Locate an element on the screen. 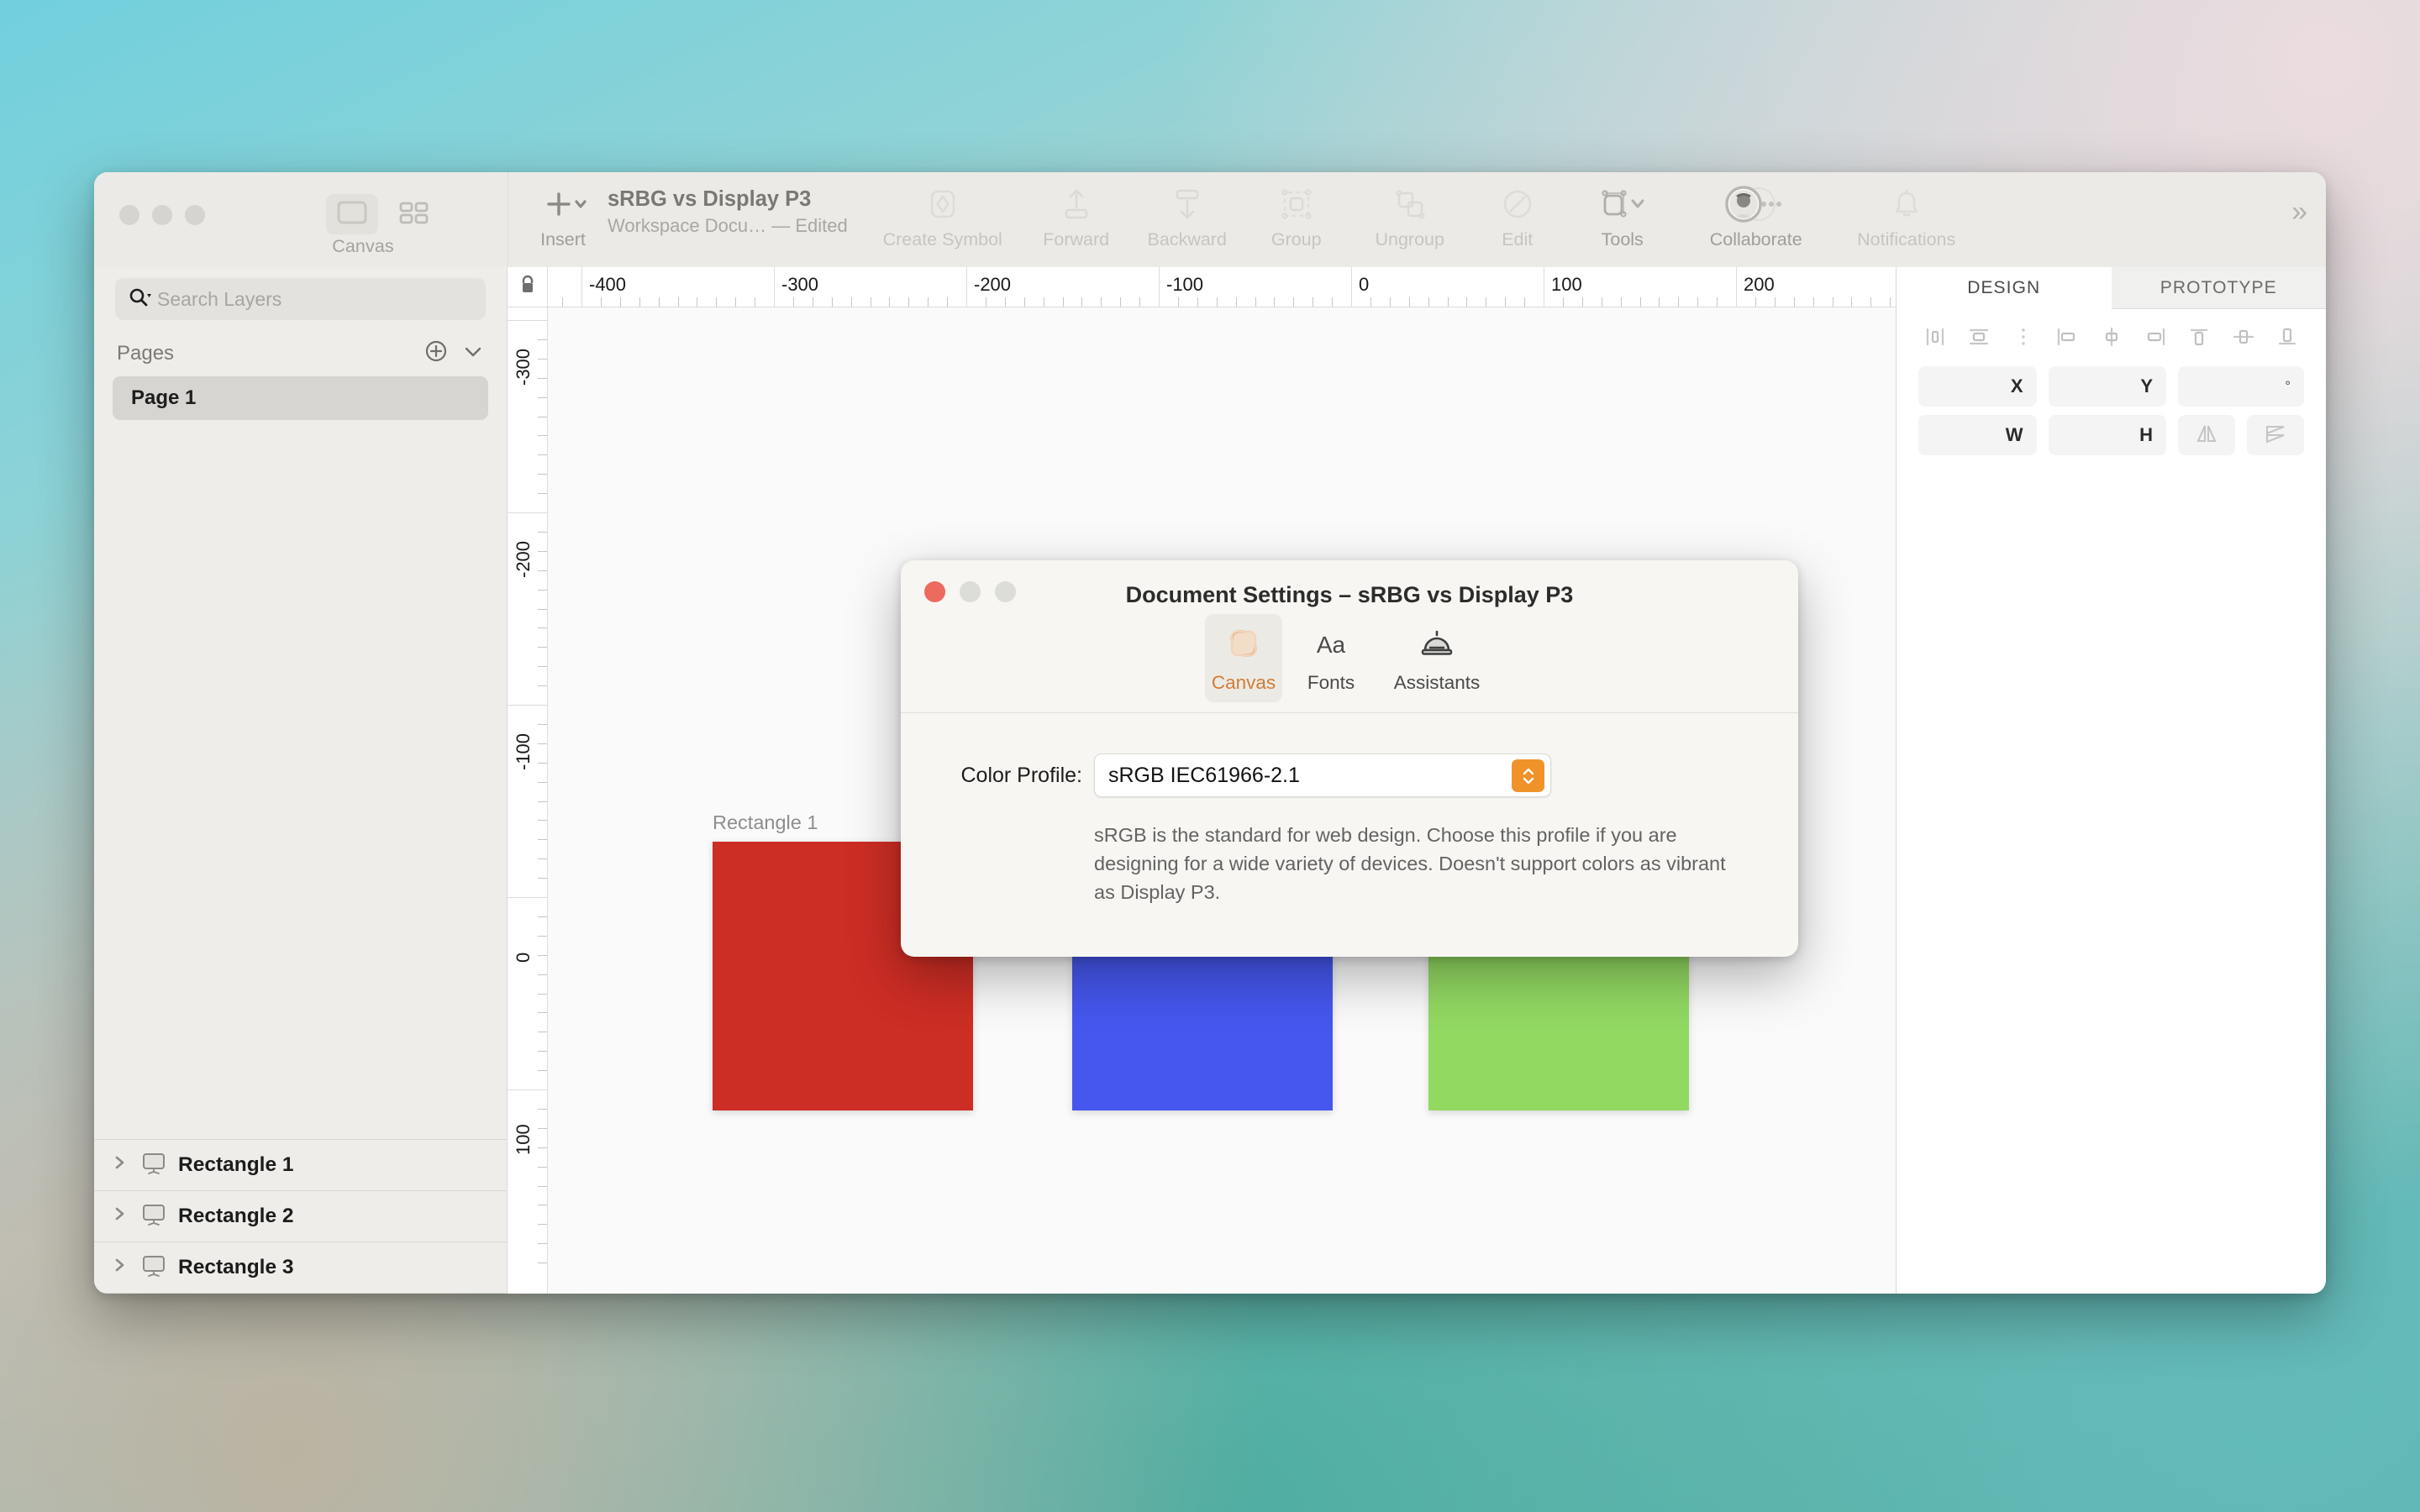 The width and height of the screenshot is (2420, 1512). toolbar-backward-button: Backward is located at coordinates (1187, 211).